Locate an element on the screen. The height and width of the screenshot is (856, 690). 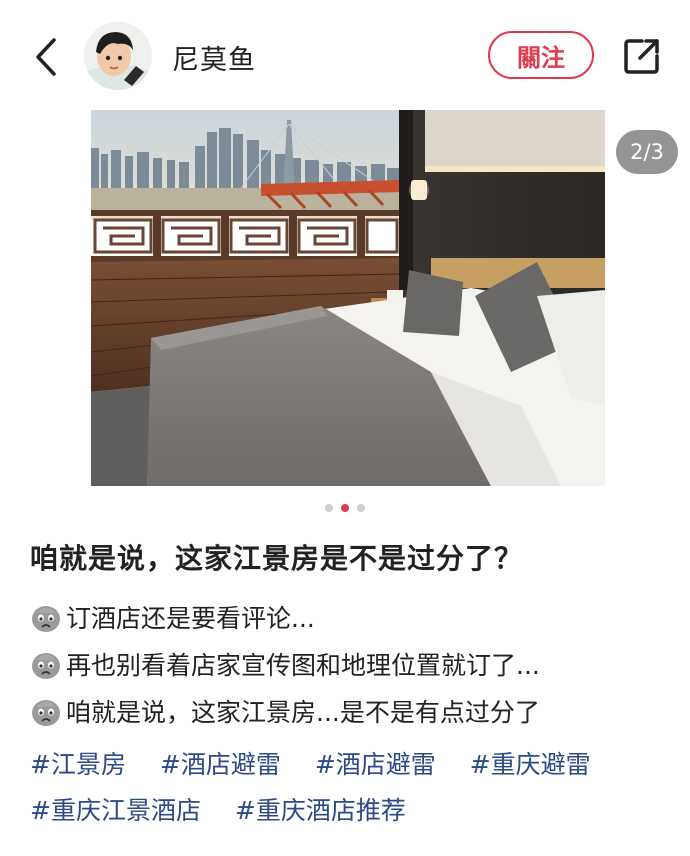
hashtag-link: #重庆酒店推荐 is located at coordinates (320, 811).